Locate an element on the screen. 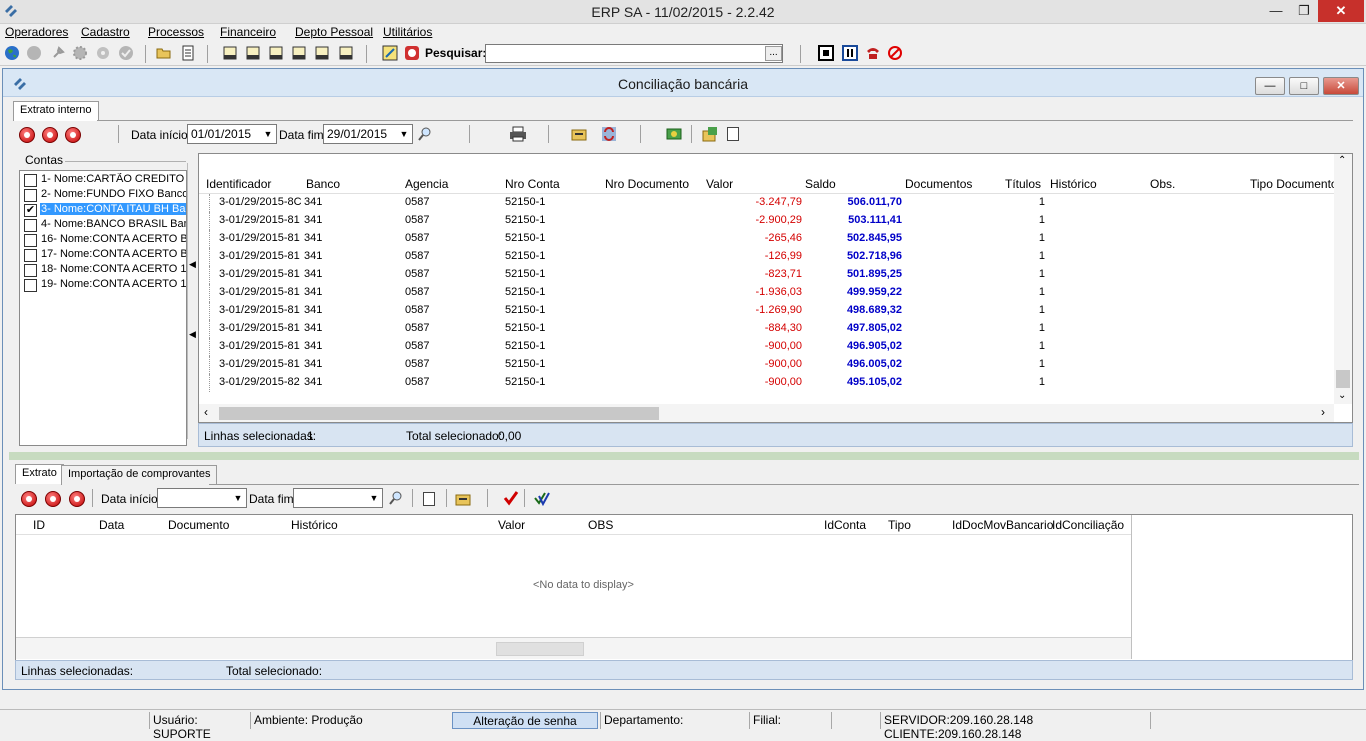 The height and width of the screenshot is (741, 1366). previous-record-icon is located at coordinates (53, 499).